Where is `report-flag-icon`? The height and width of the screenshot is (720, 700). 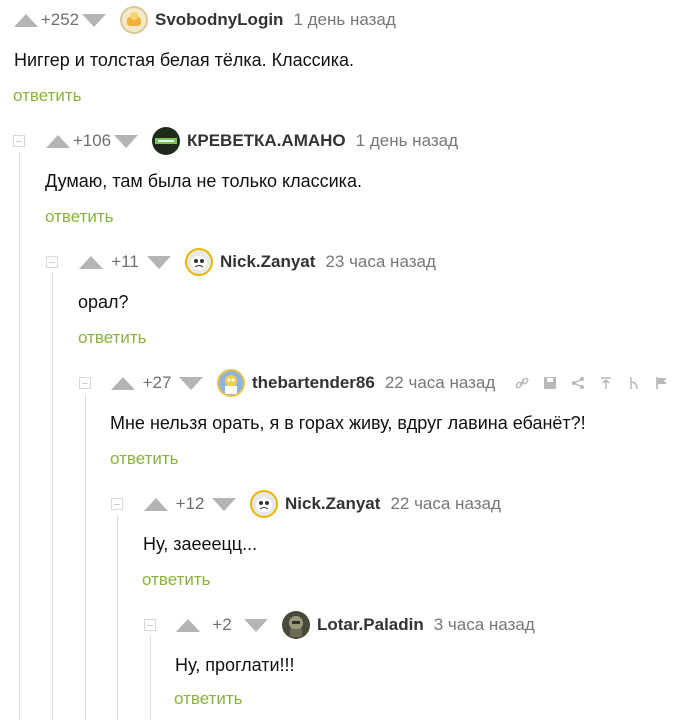
report-flag-icon is located at coordinates (662, 383).